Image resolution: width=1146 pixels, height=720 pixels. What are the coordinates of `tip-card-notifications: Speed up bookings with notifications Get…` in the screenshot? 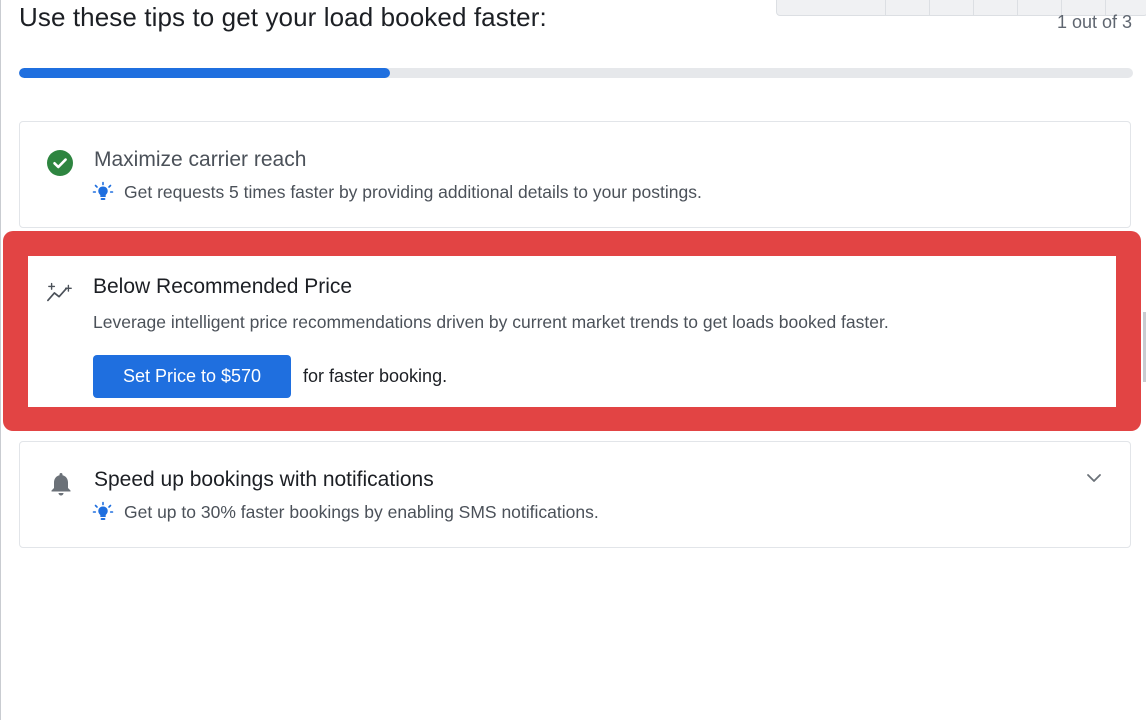 It's located at (575, 494).